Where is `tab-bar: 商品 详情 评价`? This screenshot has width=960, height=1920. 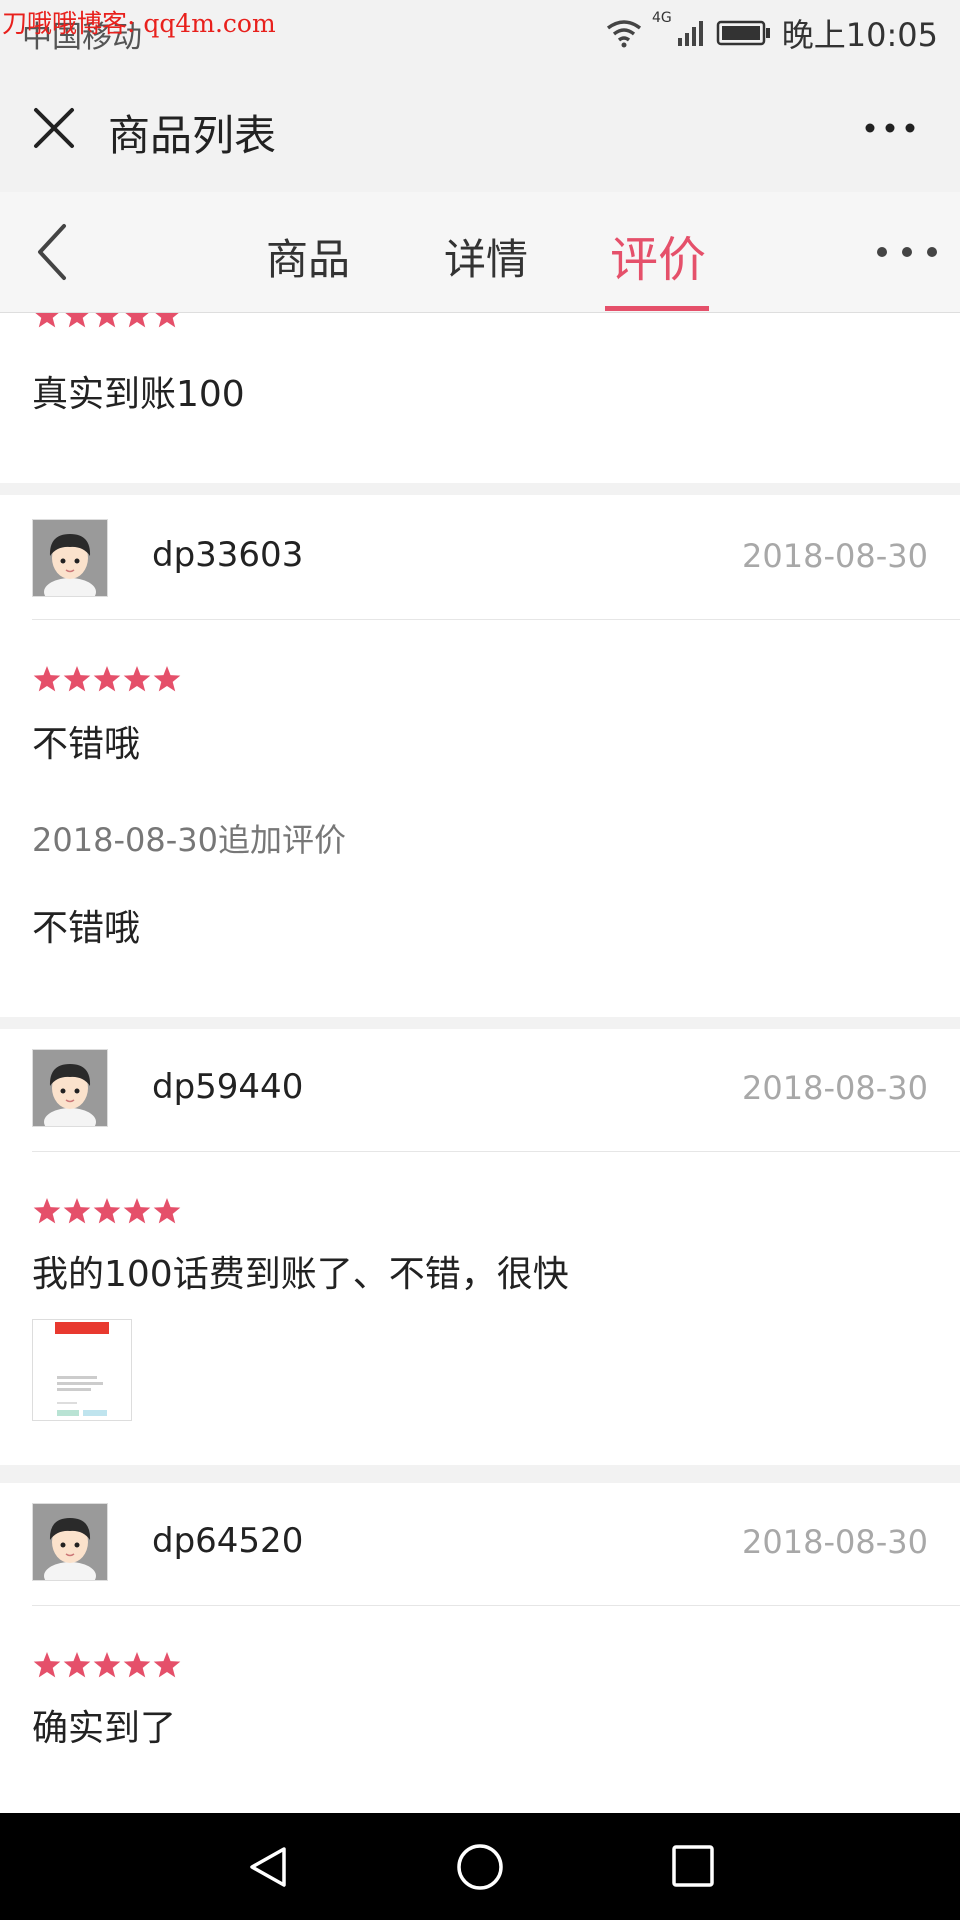 tab-bar: 商品 详情 评价 is located at coordinates (480, 252).